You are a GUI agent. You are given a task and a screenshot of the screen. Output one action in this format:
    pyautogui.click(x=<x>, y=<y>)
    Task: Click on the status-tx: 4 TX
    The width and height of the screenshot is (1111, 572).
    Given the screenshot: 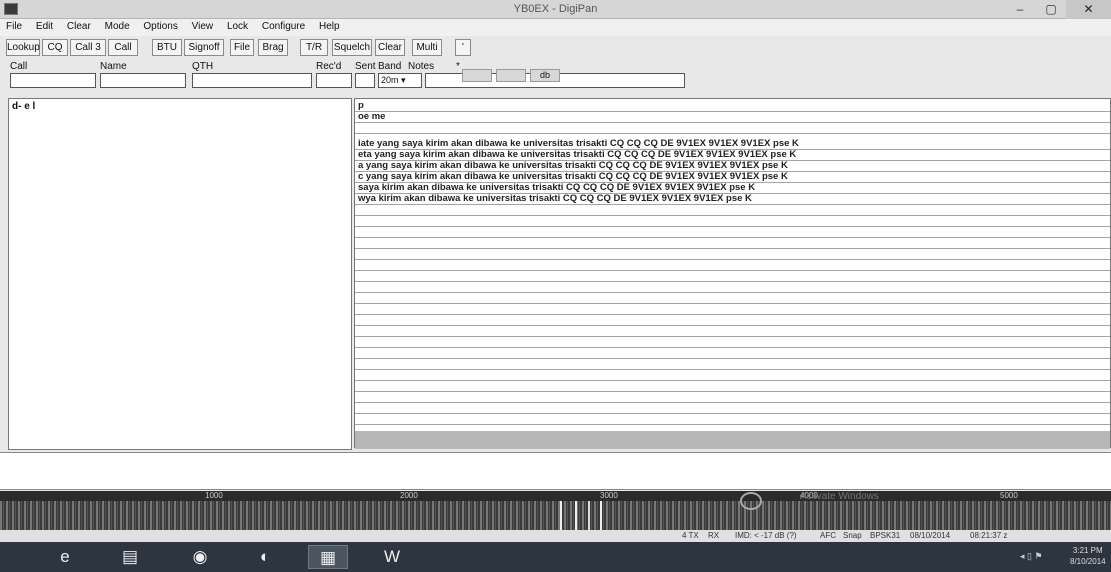 What is the action you would take?
    pyautogui.click(x=690, y=535)
    